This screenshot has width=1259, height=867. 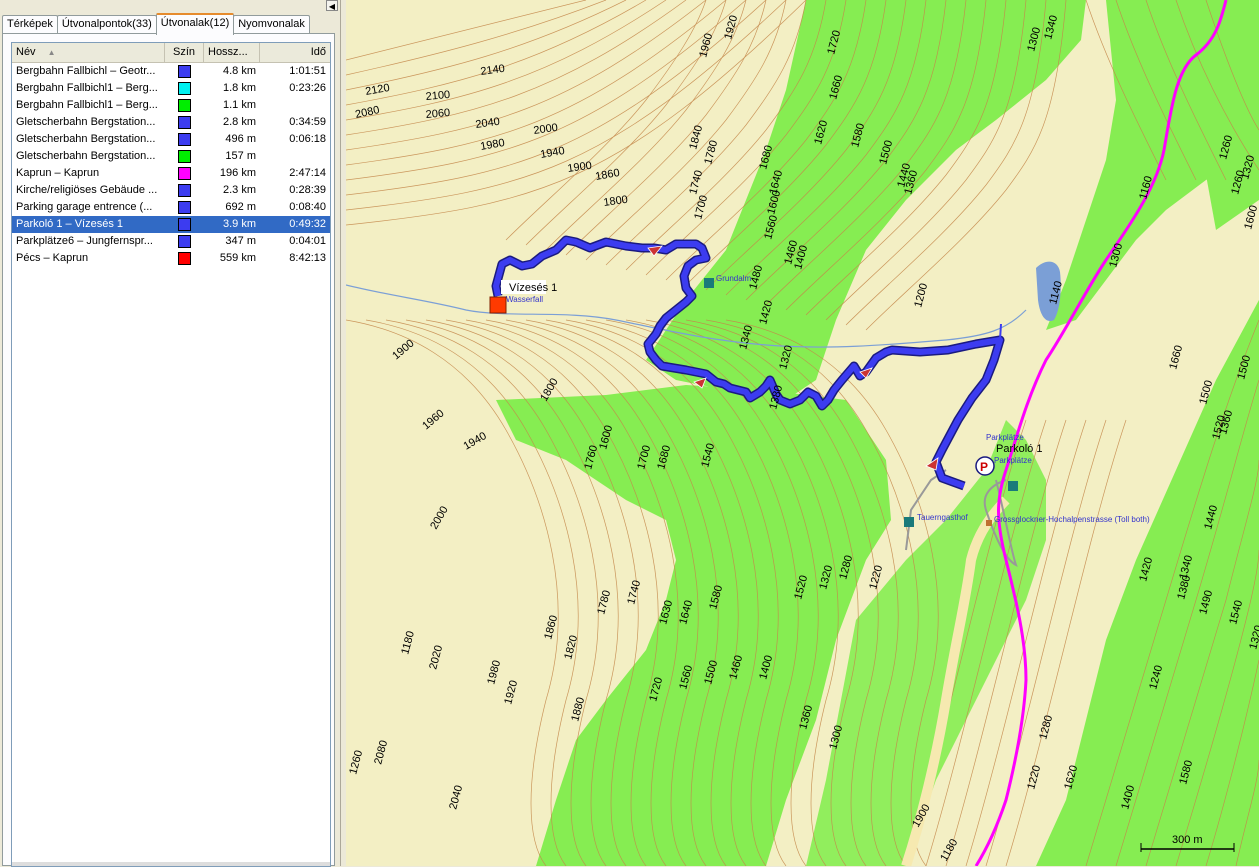 What do you see at coordinates (307, 139) in the screenshot?
I see `route-time: 0:06:18` at bounding box center [307, 139].